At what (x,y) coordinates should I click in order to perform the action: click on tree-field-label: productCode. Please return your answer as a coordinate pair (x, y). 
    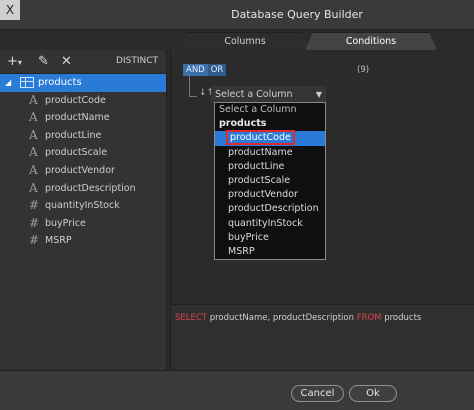
    Looking at the image, I should click on (75, 100).